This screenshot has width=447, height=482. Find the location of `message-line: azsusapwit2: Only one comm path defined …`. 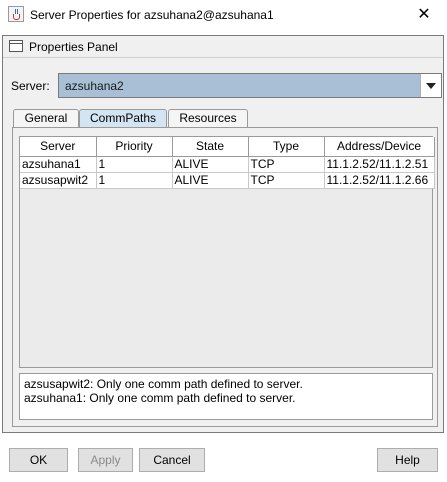

message-line: azsusapwit2: Only one comm path defined … is located at coordinates (163, 384).